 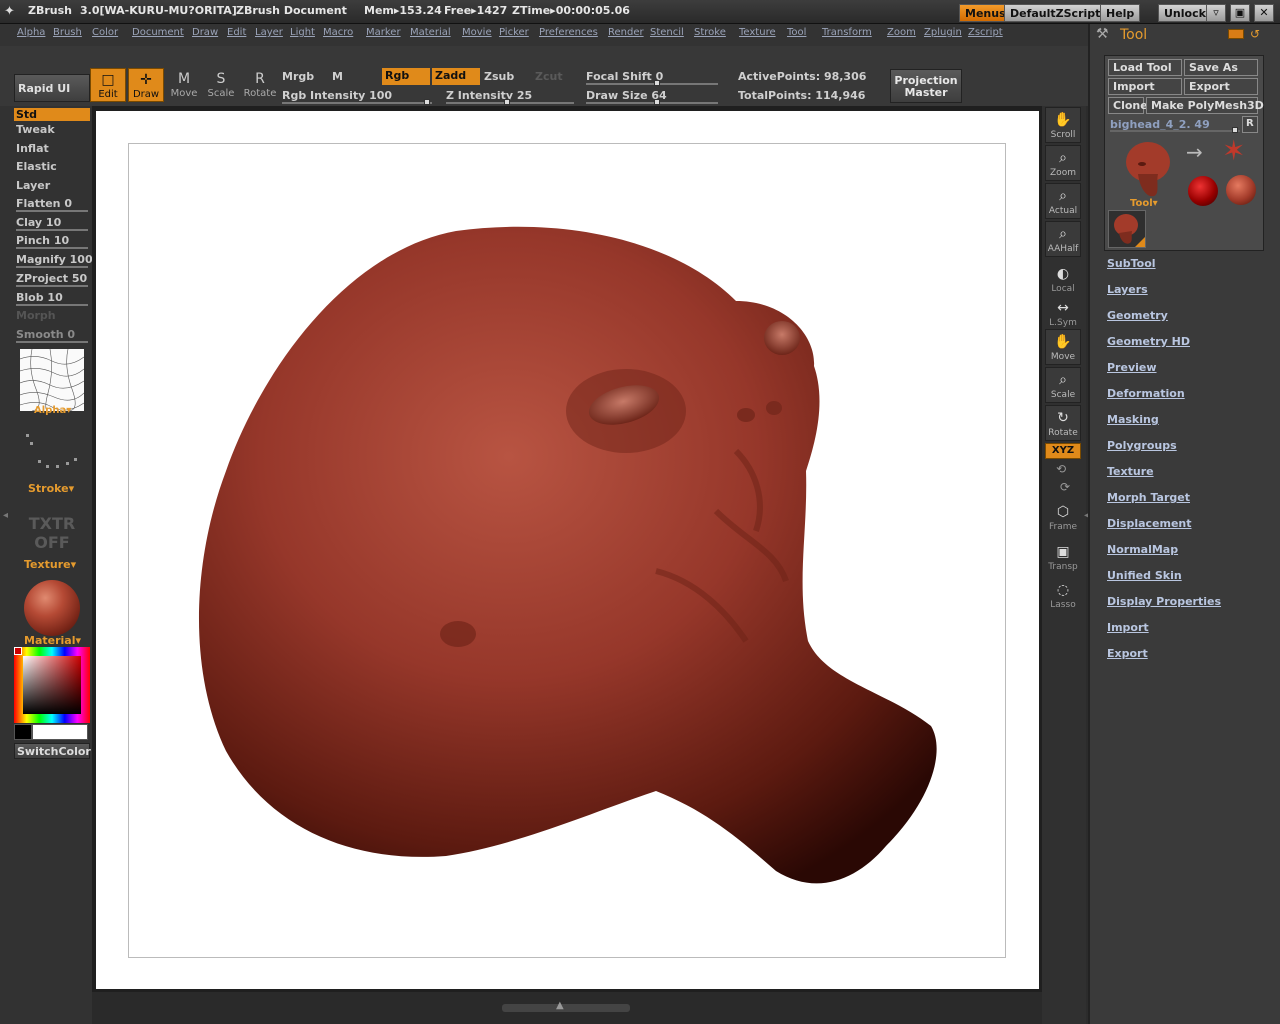 What do you see at coordinates (52, 410) in the screenshot?
I see `alpha-label: Alpha▾` at bounding box center [52, 410].